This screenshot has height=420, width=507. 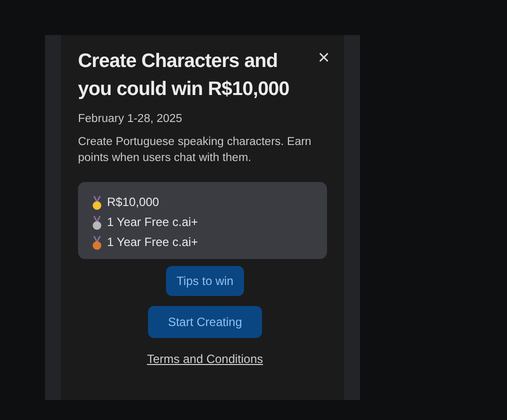 I want to click on tips-button: Tips to win, so click(x=205, y=281).